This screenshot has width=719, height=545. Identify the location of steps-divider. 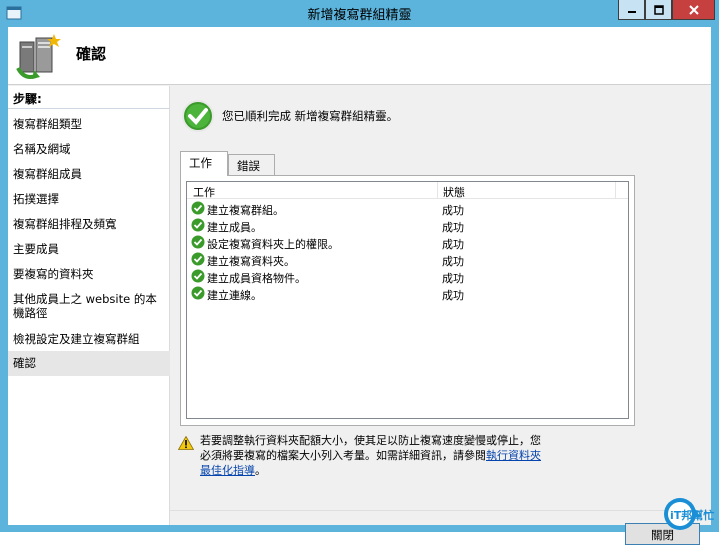
(89, 108).